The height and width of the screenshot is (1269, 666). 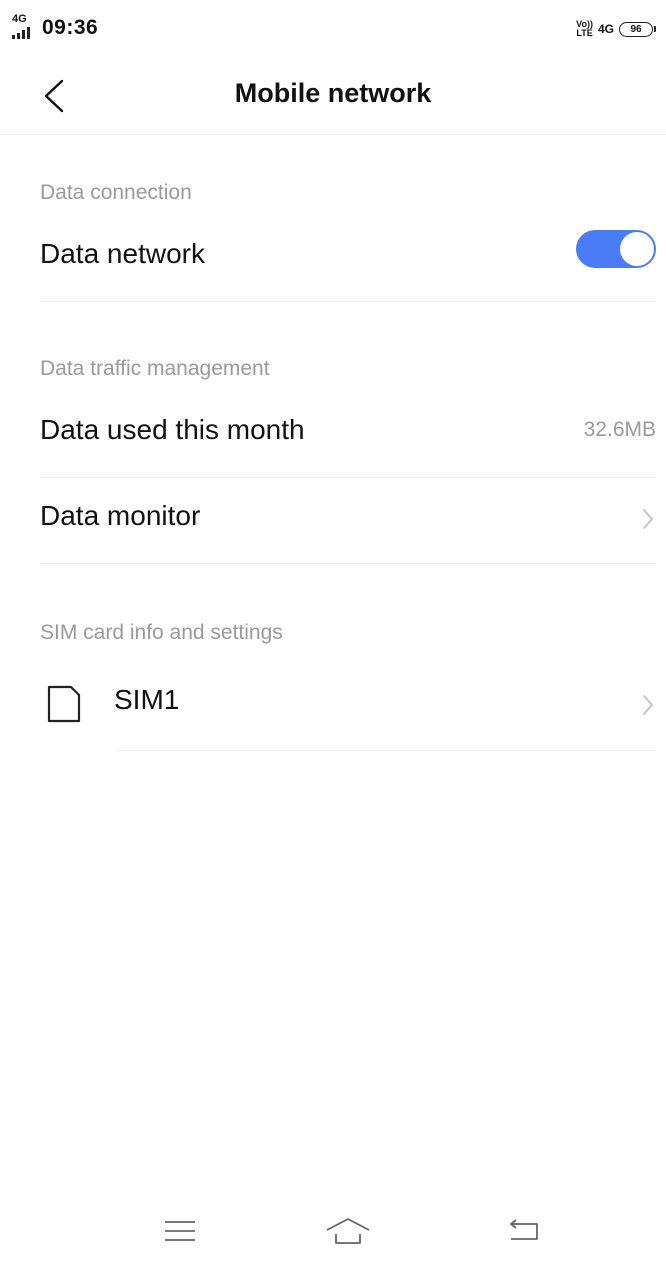 I want to click on menu-icon, so click(x=180, y=1231).